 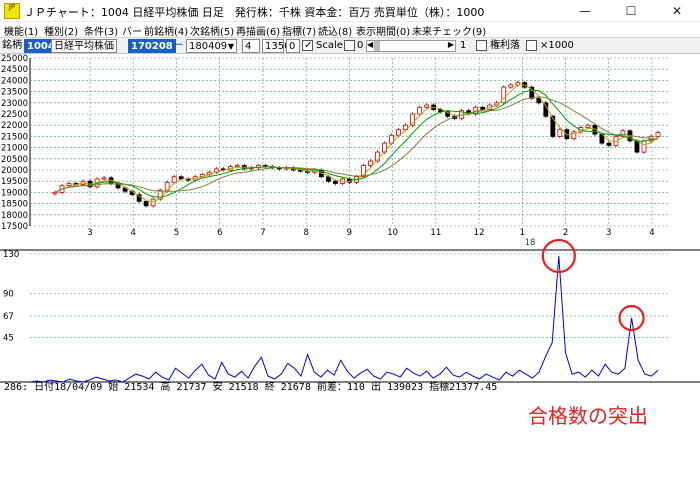 What do you see at coordinates (212, 30) in the screenshot?
I see `menu-next-stock: 次銘柄(5)` at bounding box center [212, 30].